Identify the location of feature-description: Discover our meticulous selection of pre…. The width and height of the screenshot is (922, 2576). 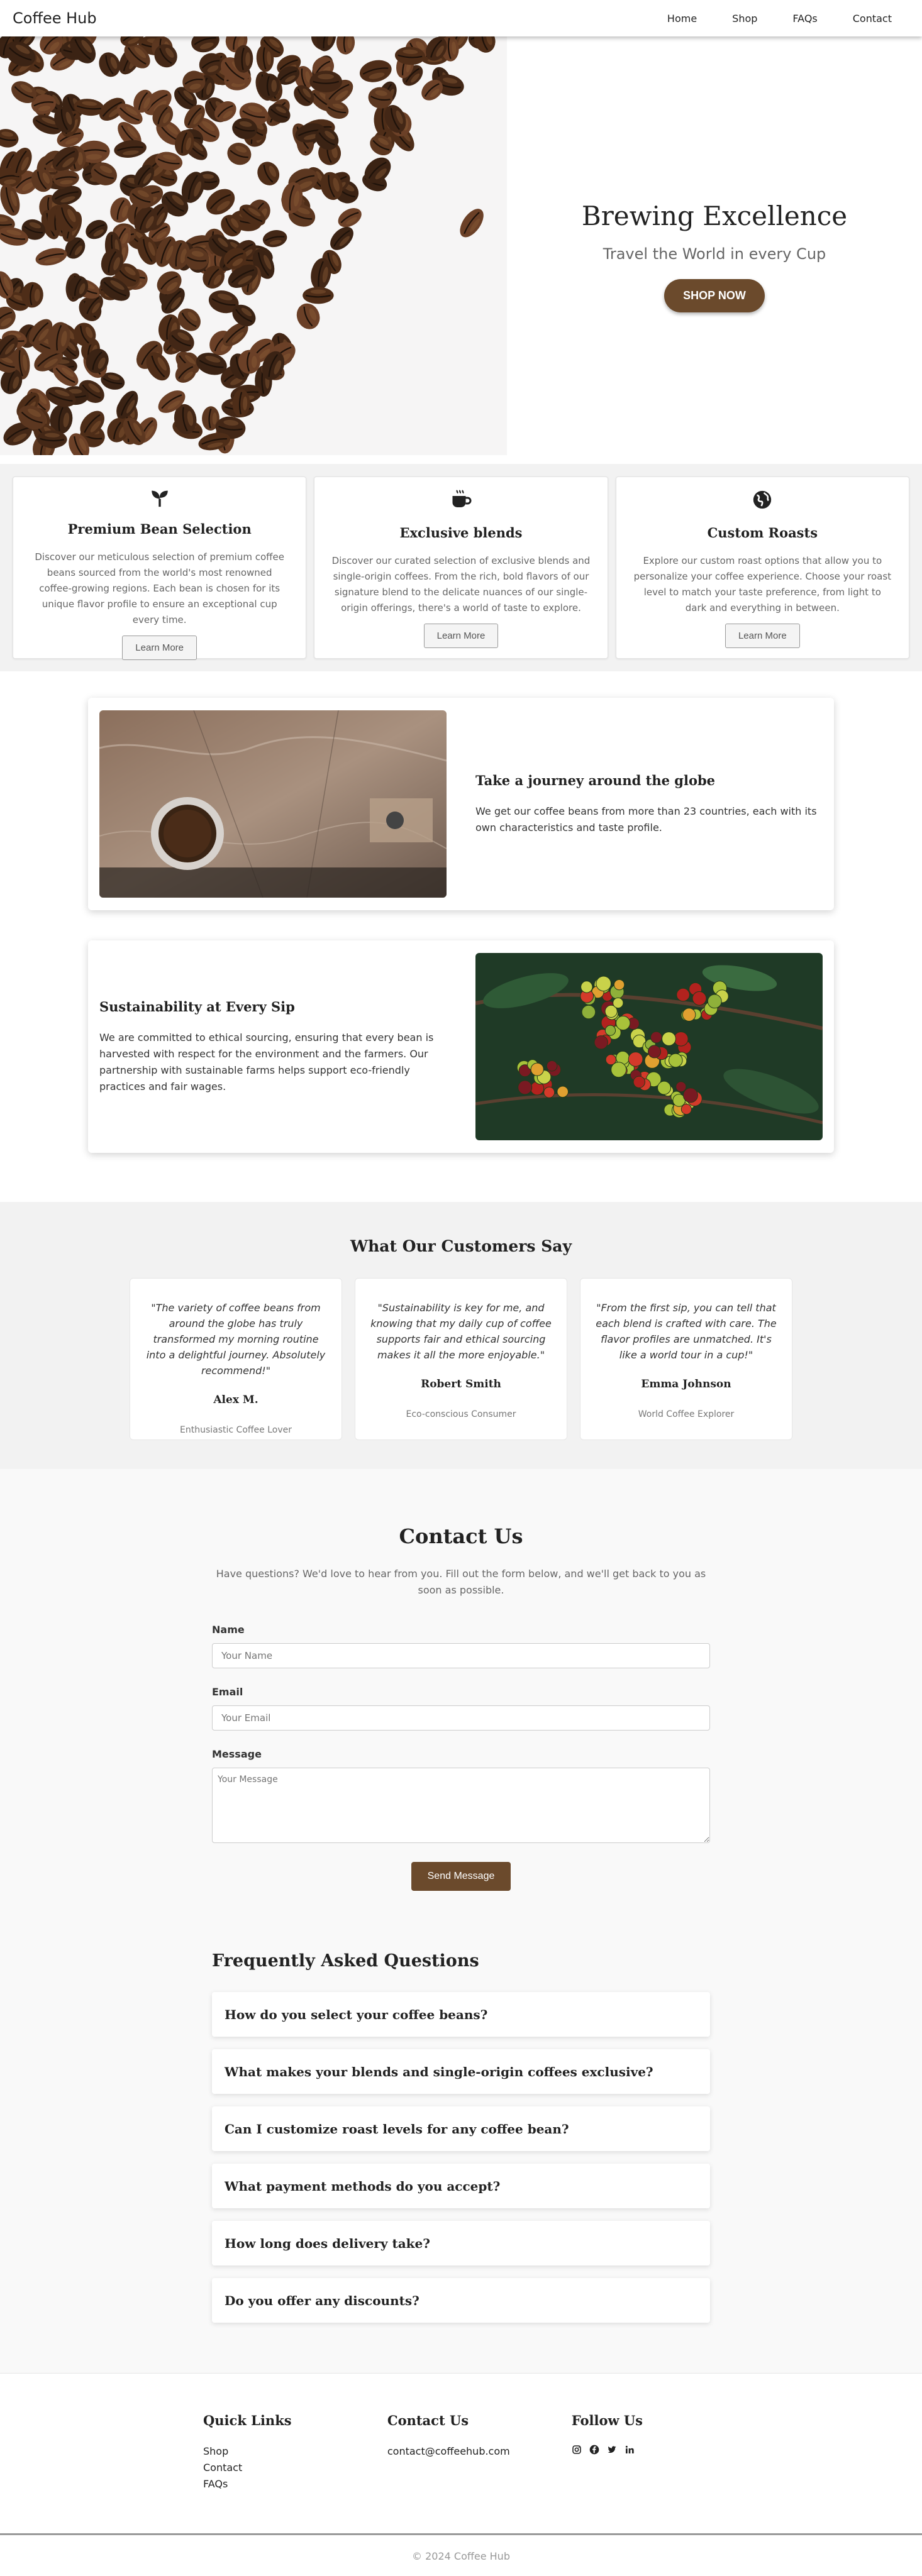
(159, 588).